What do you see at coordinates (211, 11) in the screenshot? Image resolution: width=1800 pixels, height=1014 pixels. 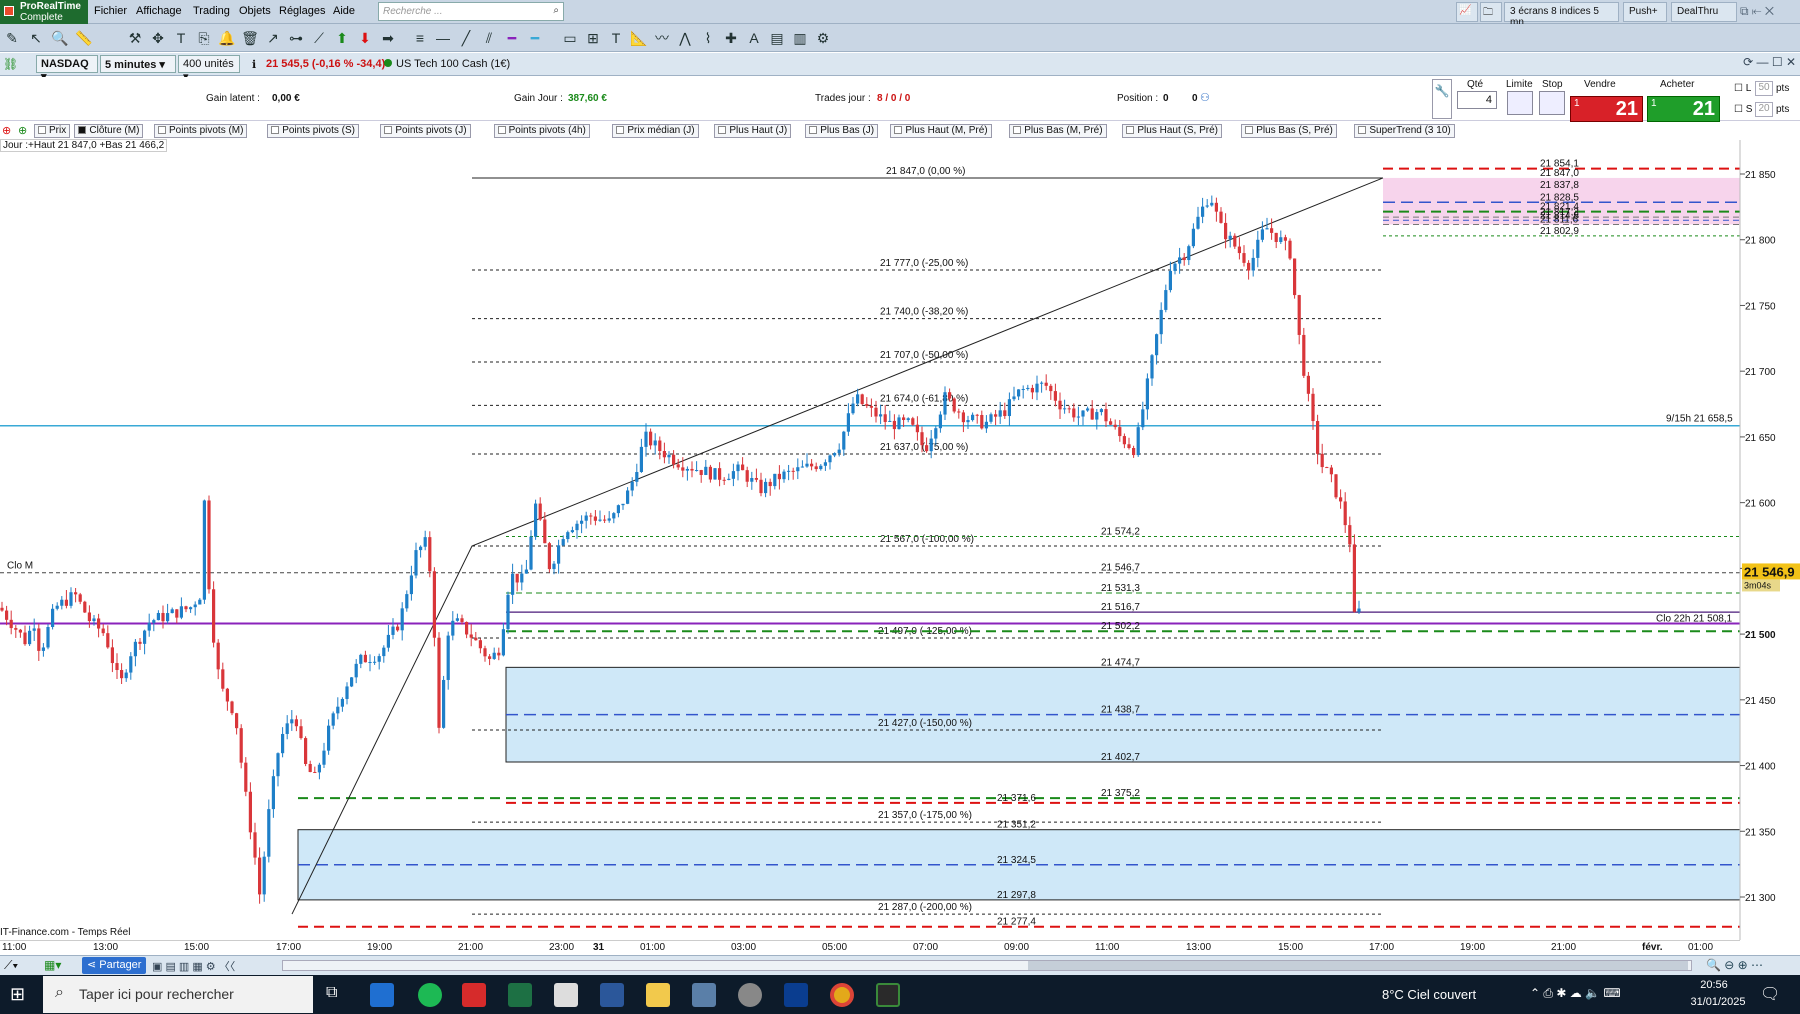 I see `menu-trading: Trading` at bounding box center [211, 11].